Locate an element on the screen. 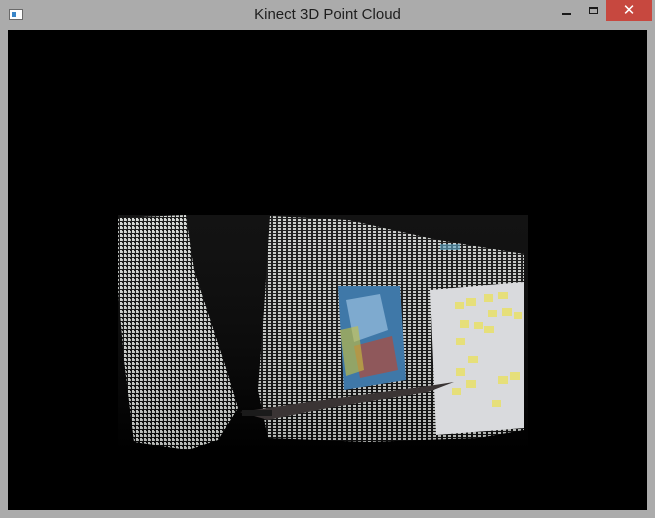 The height and width of the screenshot is (518, 655). maximize-button is located at coordinates (593, 10).